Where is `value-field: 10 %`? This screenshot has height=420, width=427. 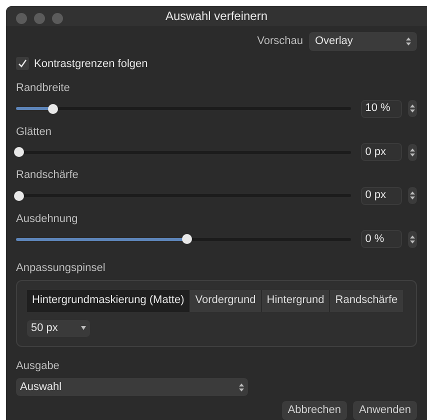
value-field: 10 % is located at coordinates (381, 109).